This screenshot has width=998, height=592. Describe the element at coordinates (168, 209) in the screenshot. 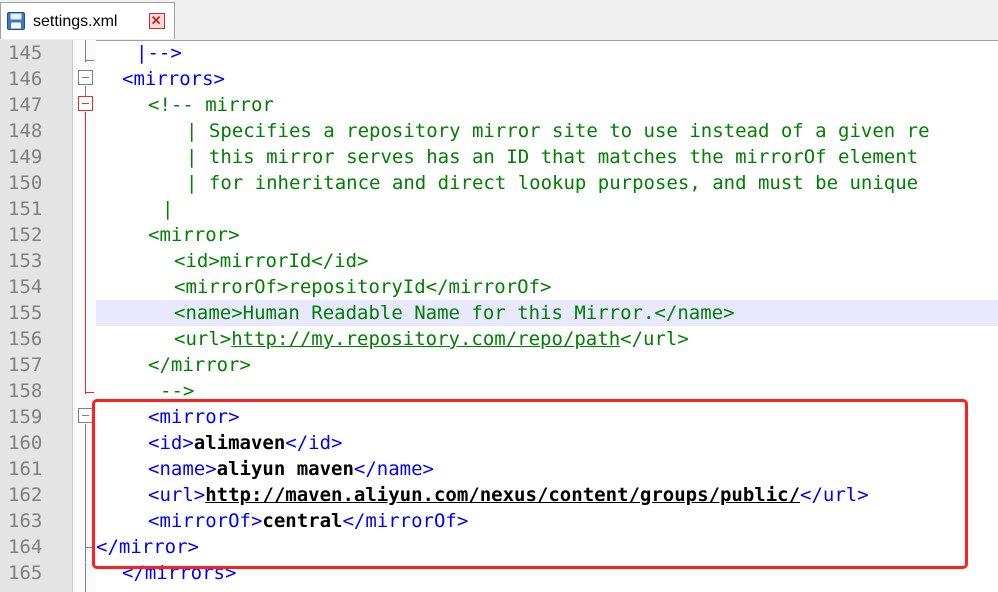

I see `code-token: |` at that location.